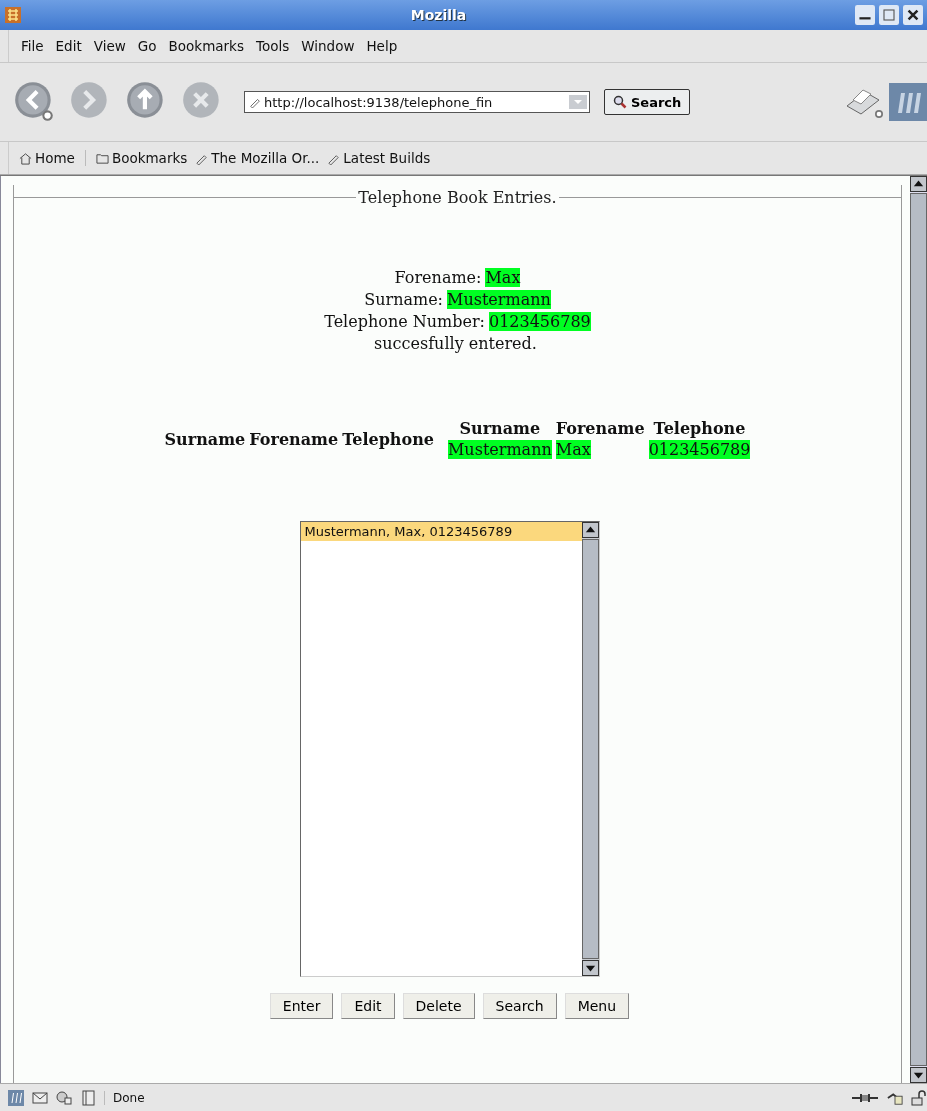 This screenshot has height=1111, width=927. I want to click on minimize-icon, so click(865, 15).